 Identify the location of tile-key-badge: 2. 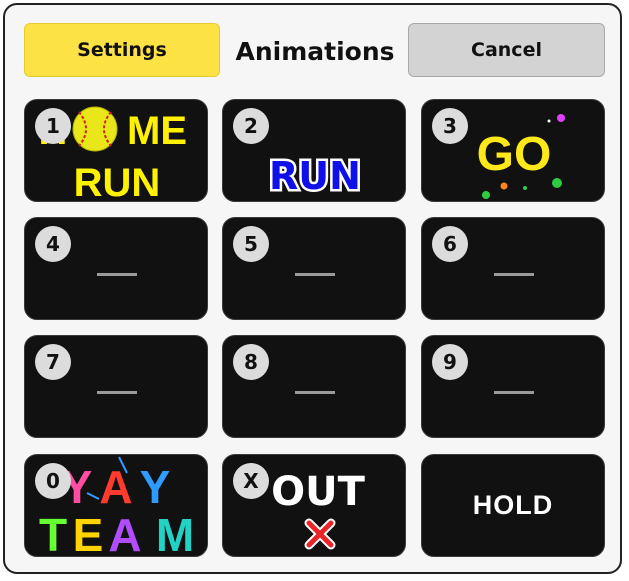
(251, 126).